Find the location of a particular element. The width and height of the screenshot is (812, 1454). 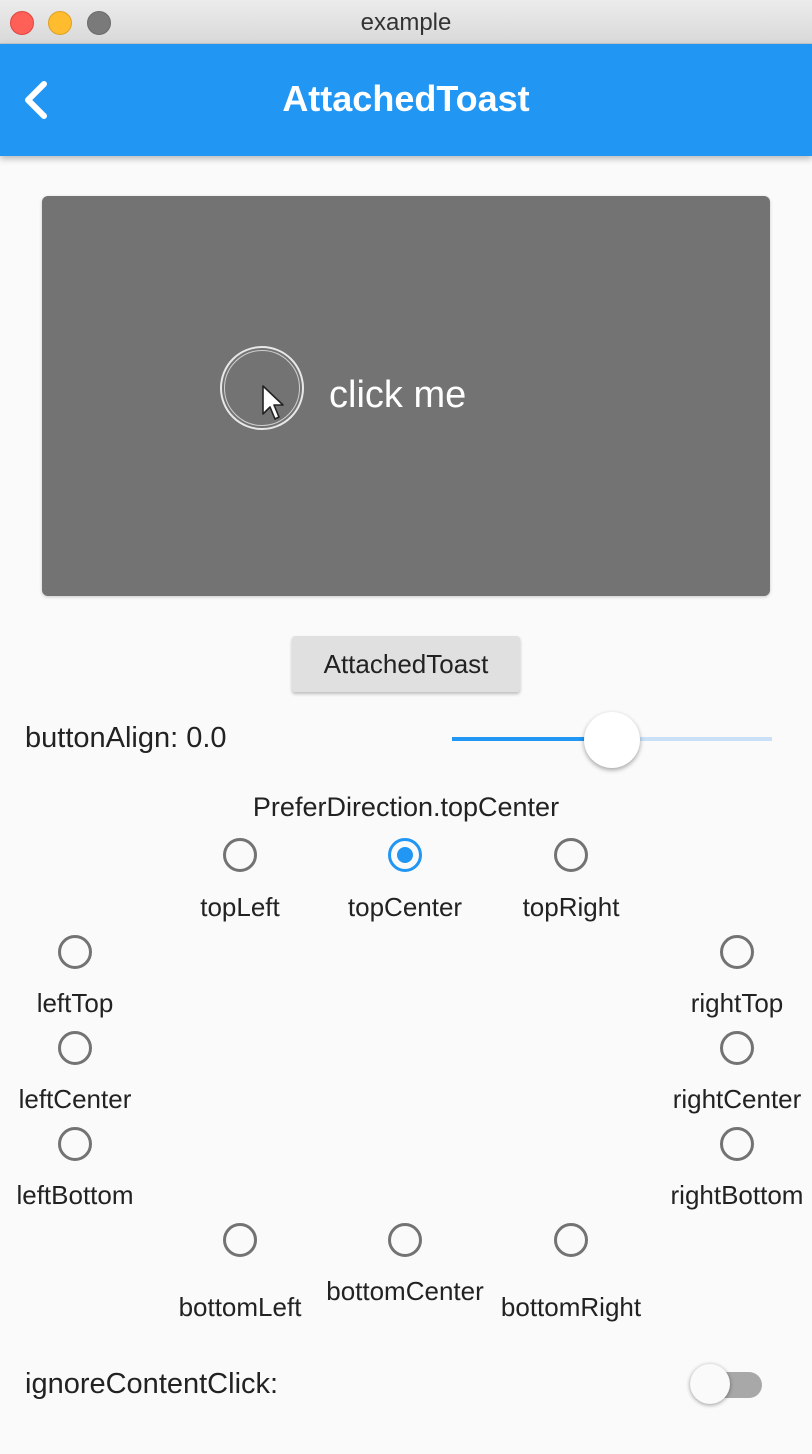

radio-label-leftTop: leftTop is located at coordinates (75, 1003).